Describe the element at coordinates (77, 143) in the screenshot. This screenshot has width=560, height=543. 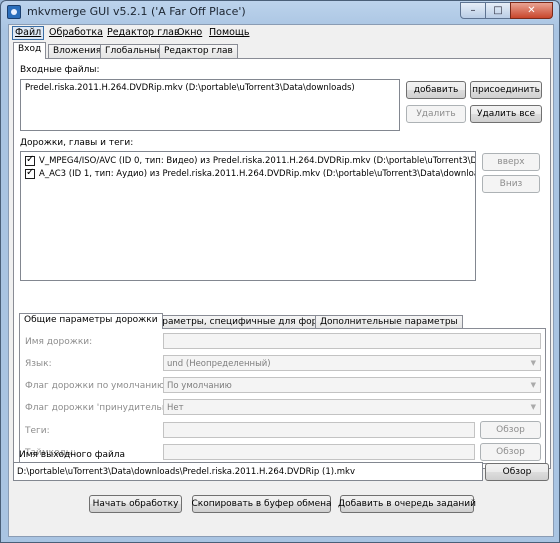
I see `tracks-label: Дорожки, главы и теги:` at that location.